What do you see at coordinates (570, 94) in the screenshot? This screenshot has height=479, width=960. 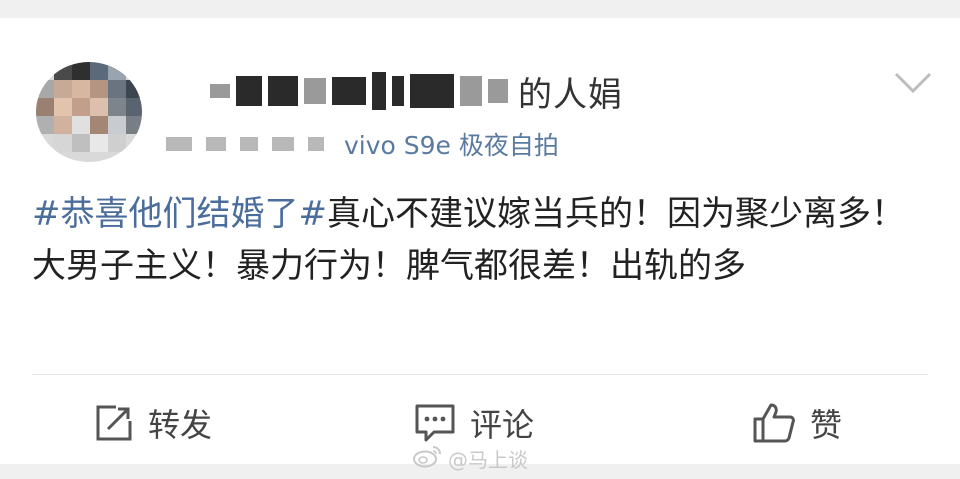 I see `username-visible-text: 的人娟` at bounding box center [570, 94].